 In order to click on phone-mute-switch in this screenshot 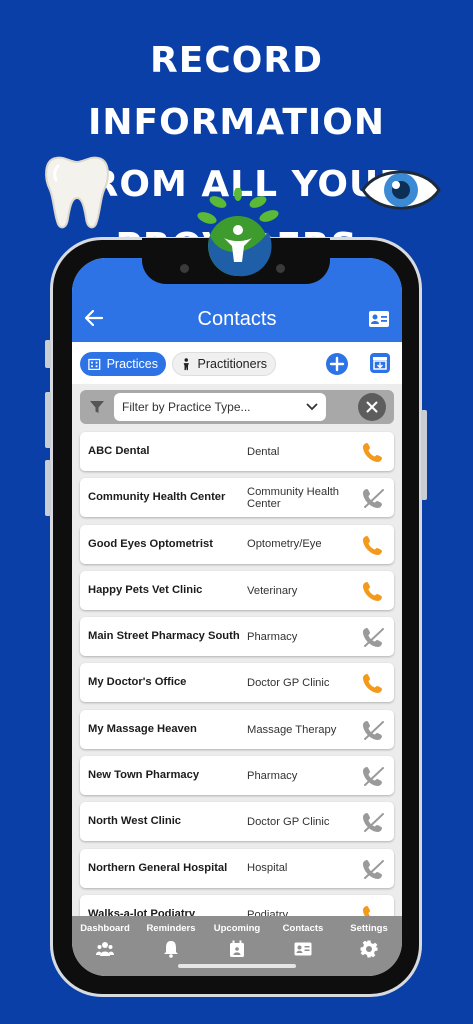, I will do `click(48, 354)`.